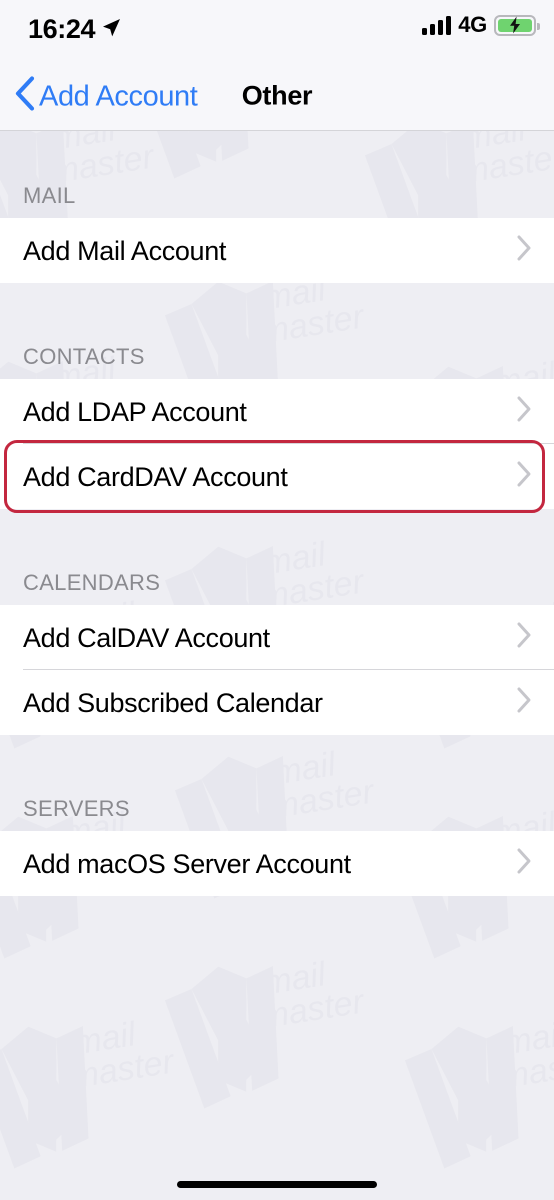 Image resolution: width=554 pixels, height=1200 pixels. I want to click on location-arrow-icon, so click(111, 30).